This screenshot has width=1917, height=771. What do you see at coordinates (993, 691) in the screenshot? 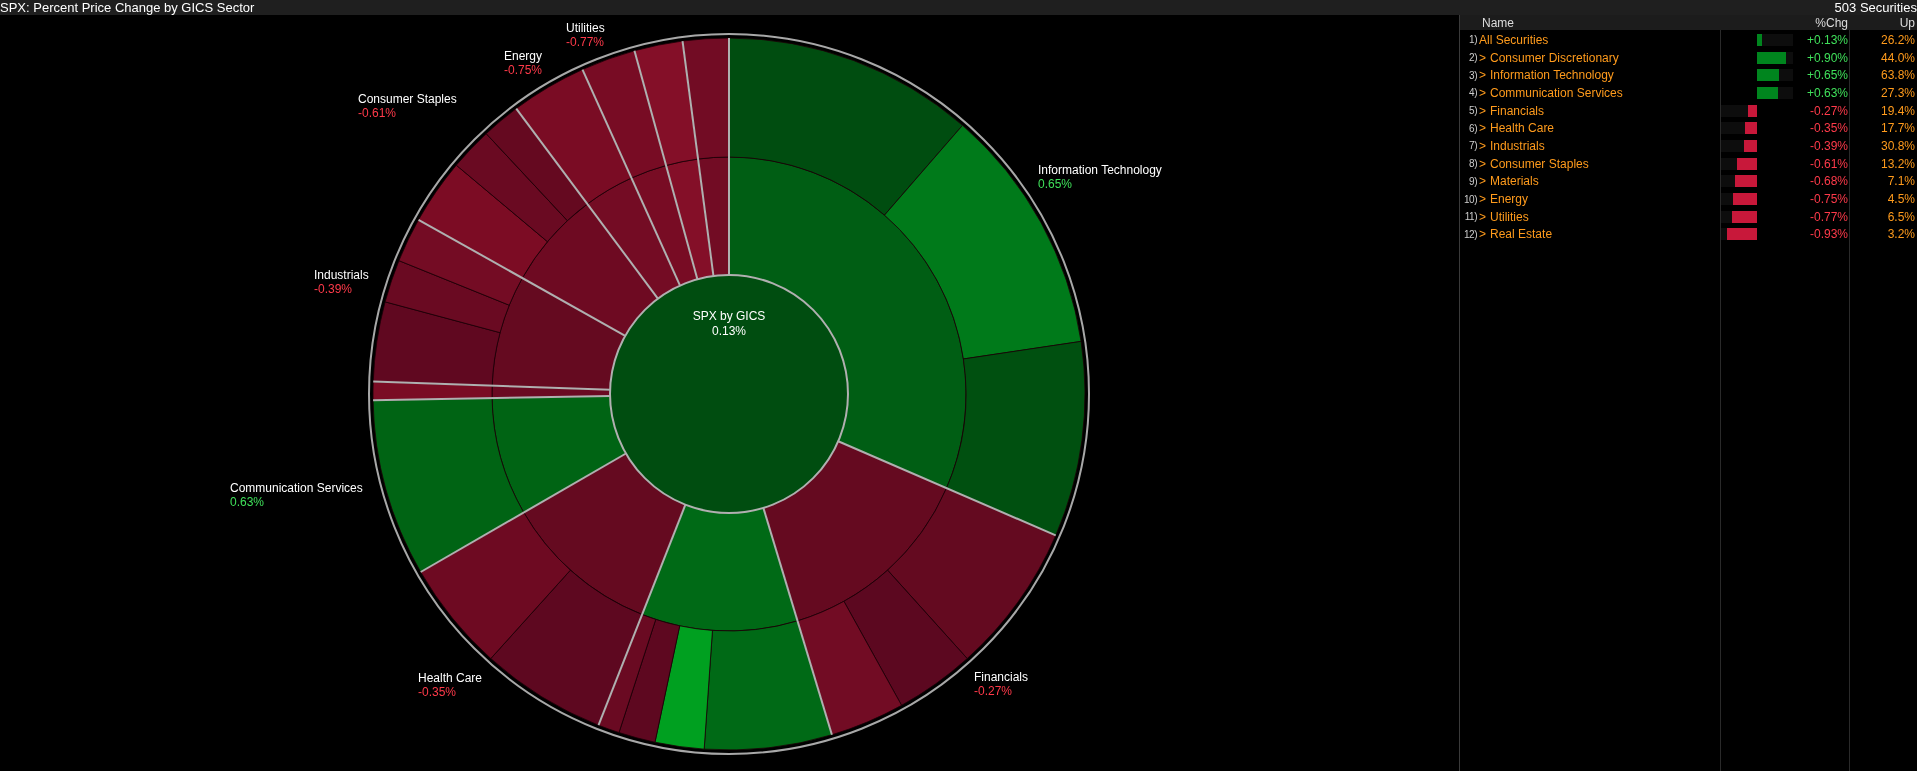
I see `sector-change: -0.27%` at bounding box center [993, 691].